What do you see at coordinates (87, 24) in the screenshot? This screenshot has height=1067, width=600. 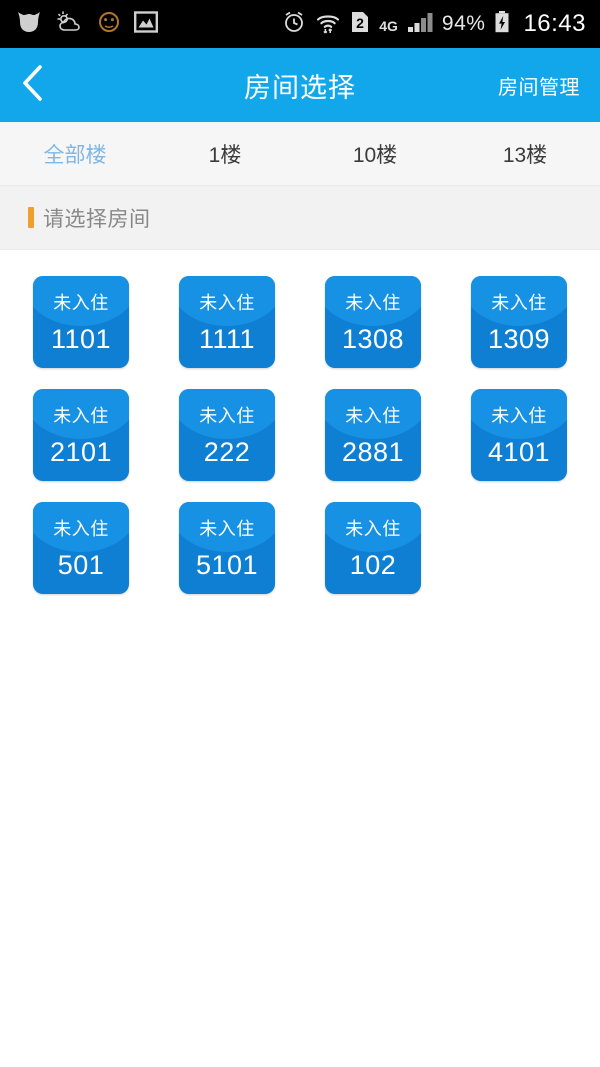 I see `status-bar-left-icons` at bounding box center [87, 24].